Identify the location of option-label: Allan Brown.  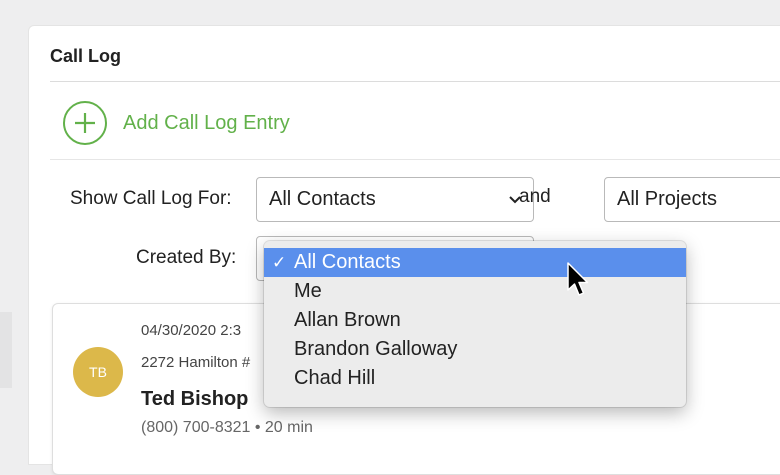
(347, 320).